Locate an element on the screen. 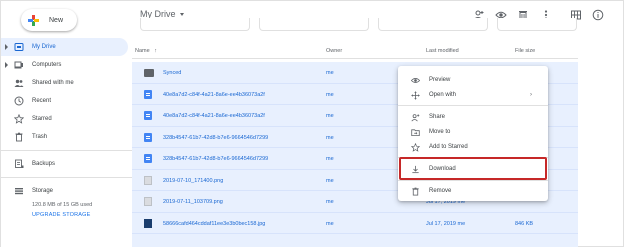 This screenshot has height=247, width=624. move-to-folder-icon is located at coordinates (415, 133).